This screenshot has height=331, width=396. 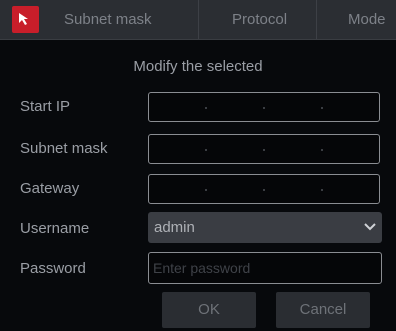 I want to click on column-header-protocol: Protocol, so click(x=259, y=19).